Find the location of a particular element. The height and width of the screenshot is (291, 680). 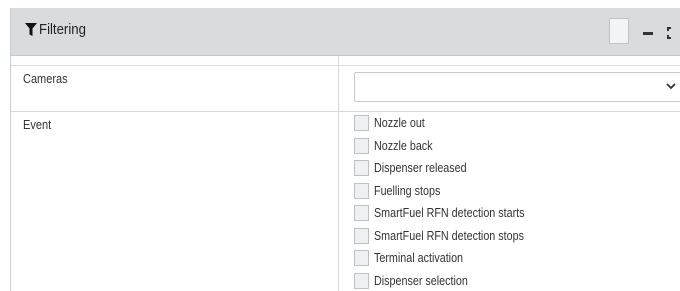

event-option-nozzle-out: Nozzle out is located at coordinates (517, 125).